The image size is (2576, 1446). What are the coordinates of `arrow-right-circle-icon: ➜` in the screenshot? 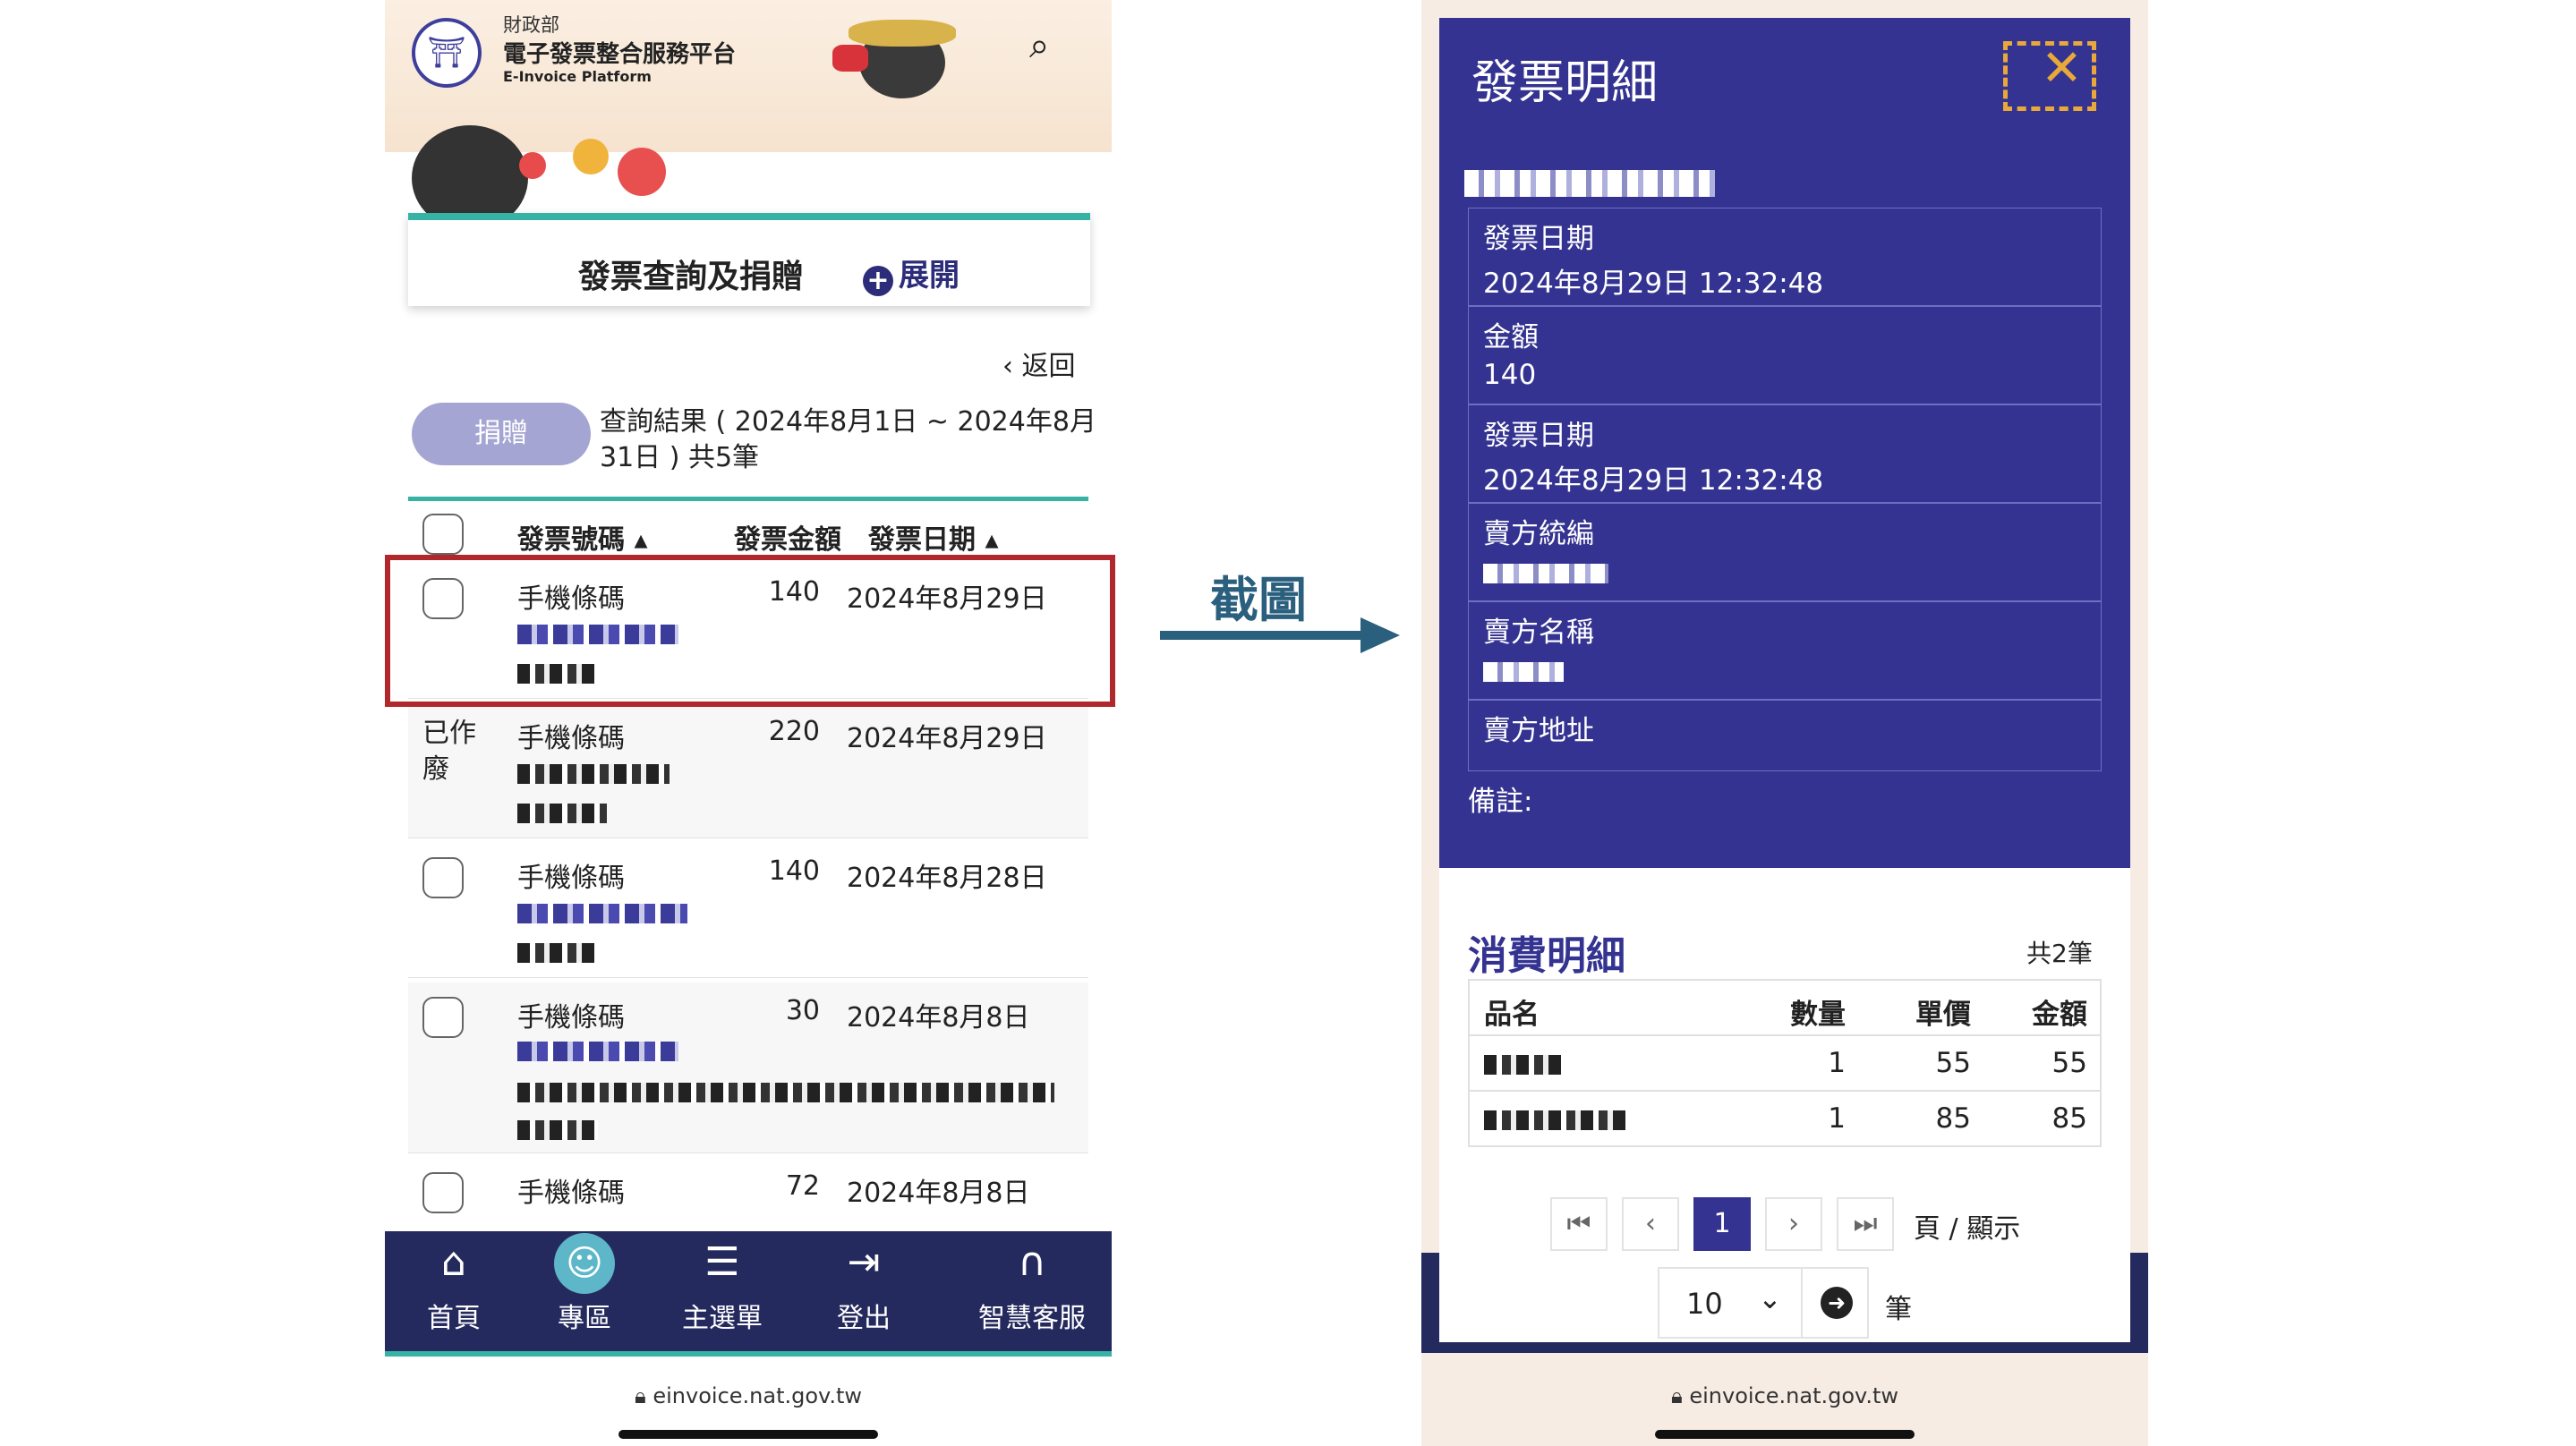 It's located at (1837, 1303).